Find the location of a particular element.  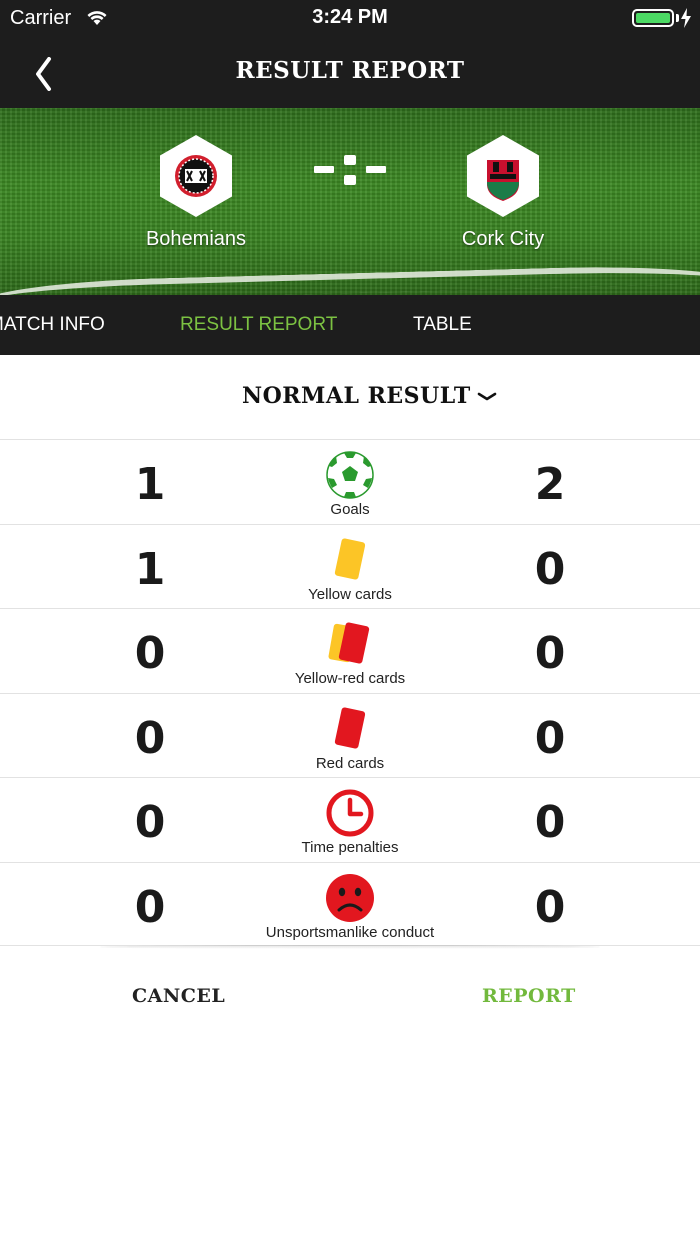

sad-face-icon is located at coordinates (350, 897).